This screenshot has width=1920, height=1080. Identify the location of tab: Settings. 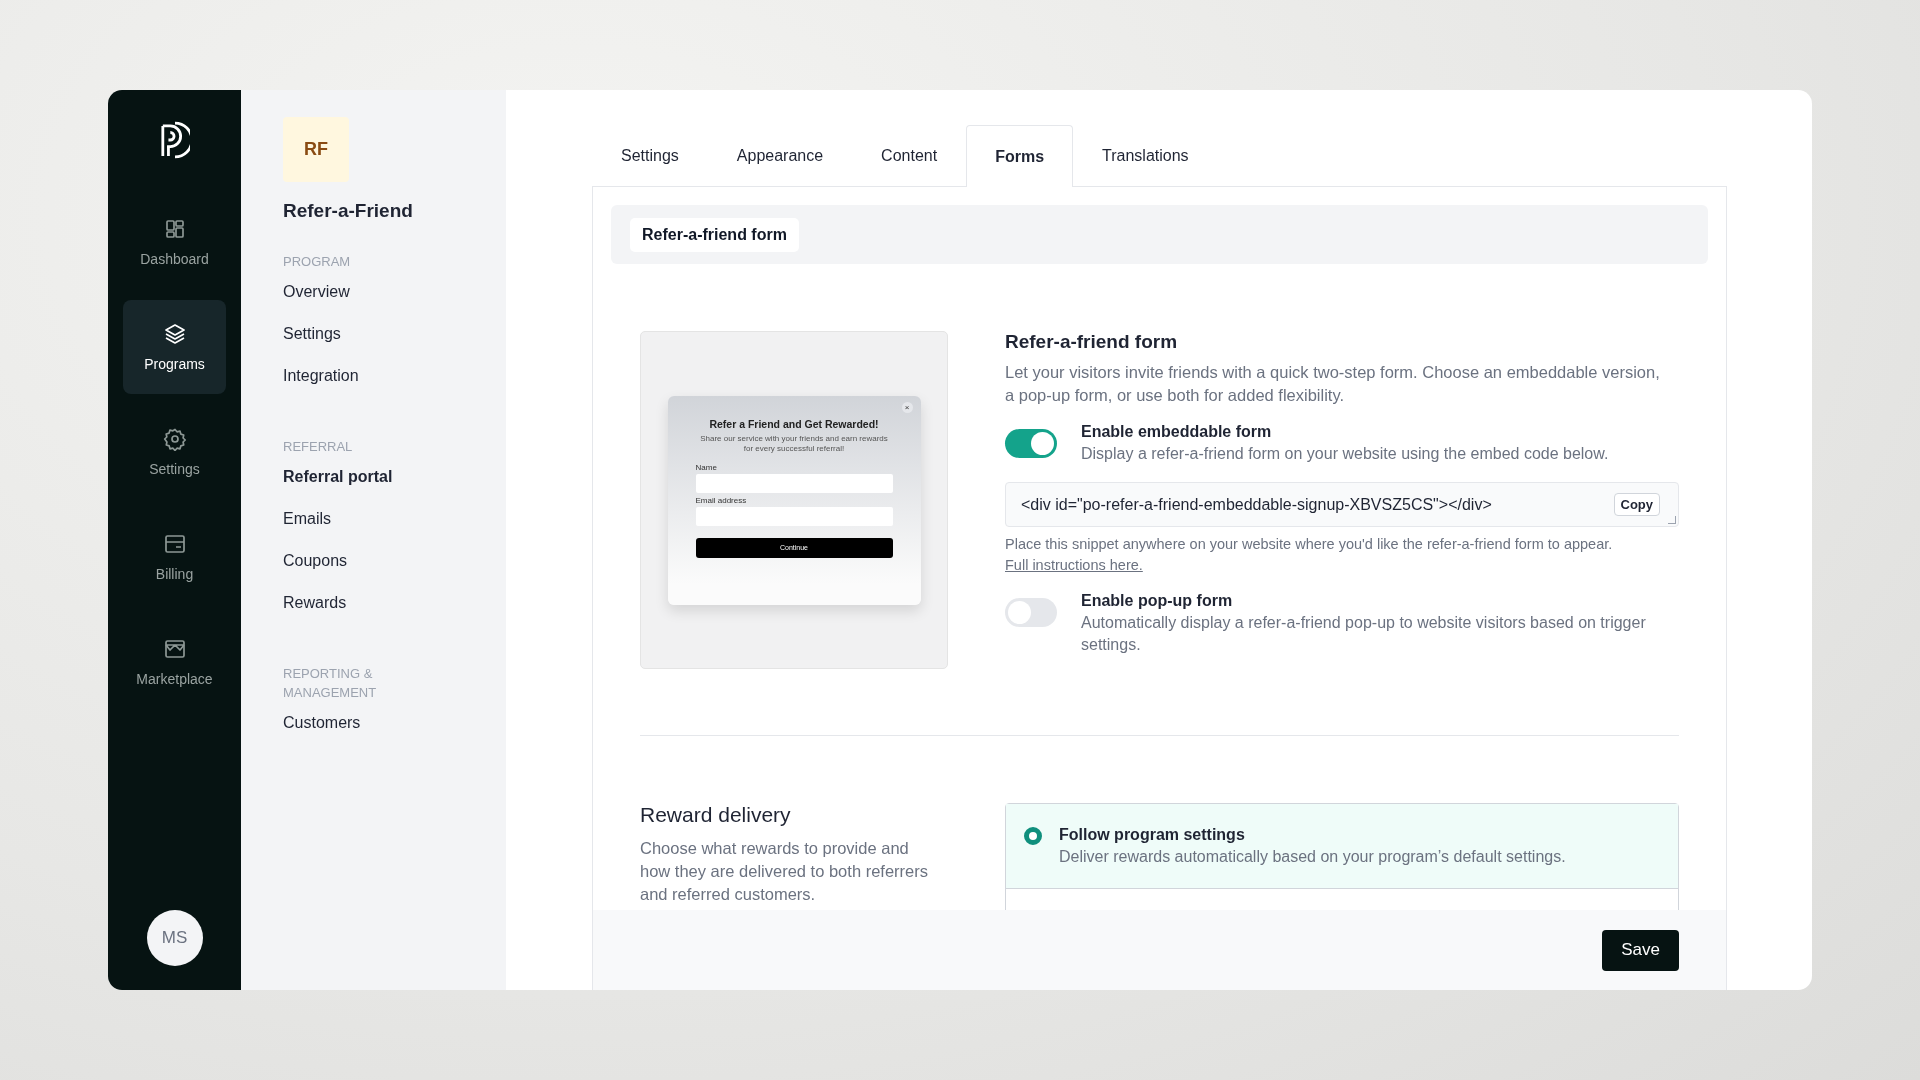
(650, 155).